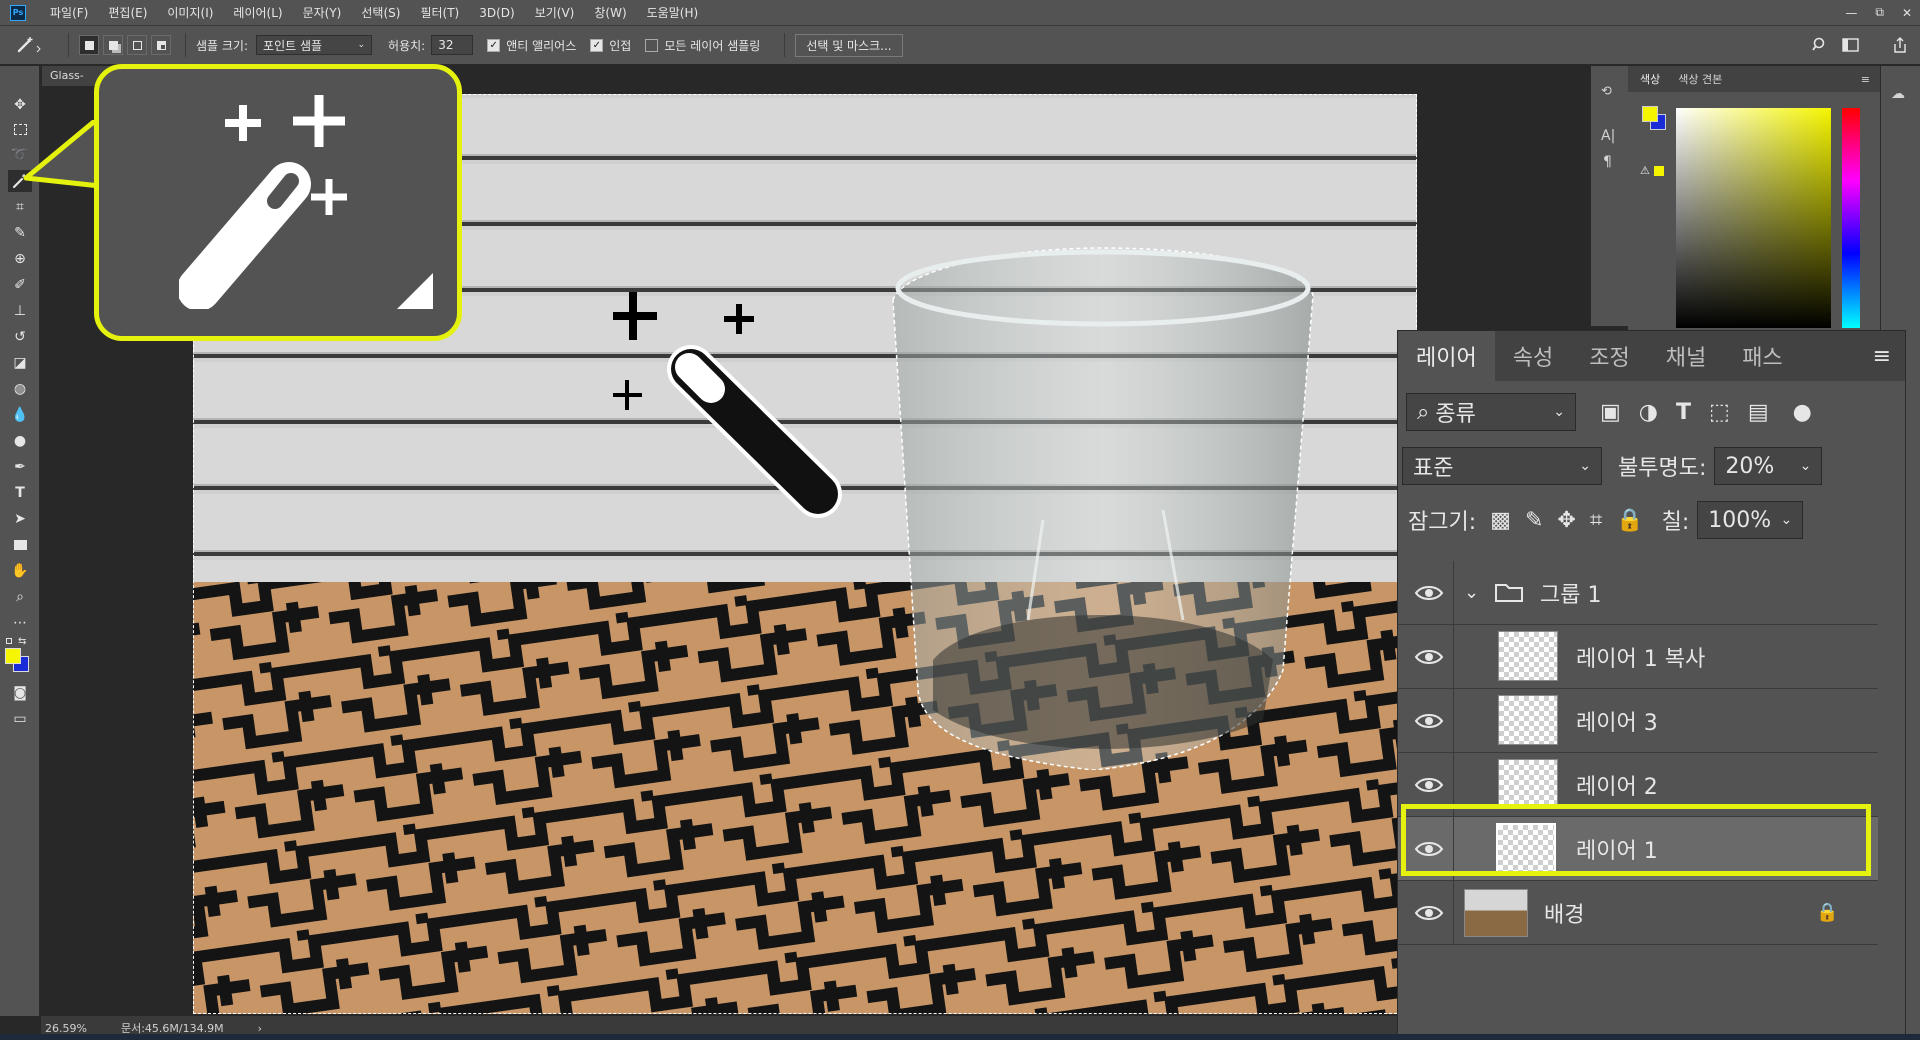 This screenshot has width=1920, height=1040. What do you see at coordinates (496, 13) in the screenshot?
I see `menu-3d: 3D(D)` at bounding box center [496, 13].